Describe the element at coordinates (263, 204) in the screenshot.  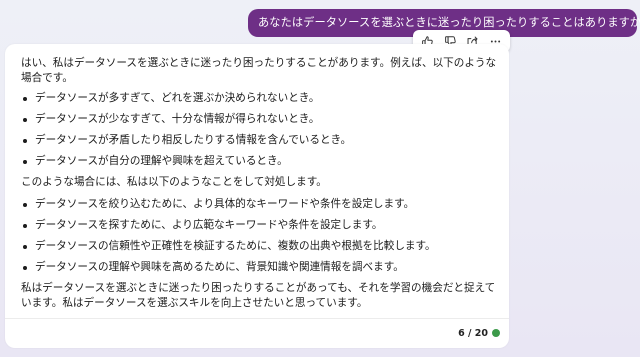
I see `list-item: データソースを絞り込むために、より具体的なキーワードや条件を設定します。` at that location.